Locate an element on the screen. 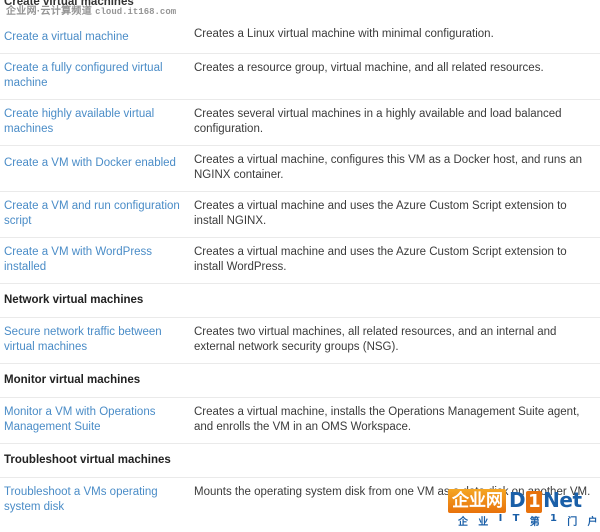  sample-link-cell: Create a VM with Docker enabled is located at coordinates (95, 168).